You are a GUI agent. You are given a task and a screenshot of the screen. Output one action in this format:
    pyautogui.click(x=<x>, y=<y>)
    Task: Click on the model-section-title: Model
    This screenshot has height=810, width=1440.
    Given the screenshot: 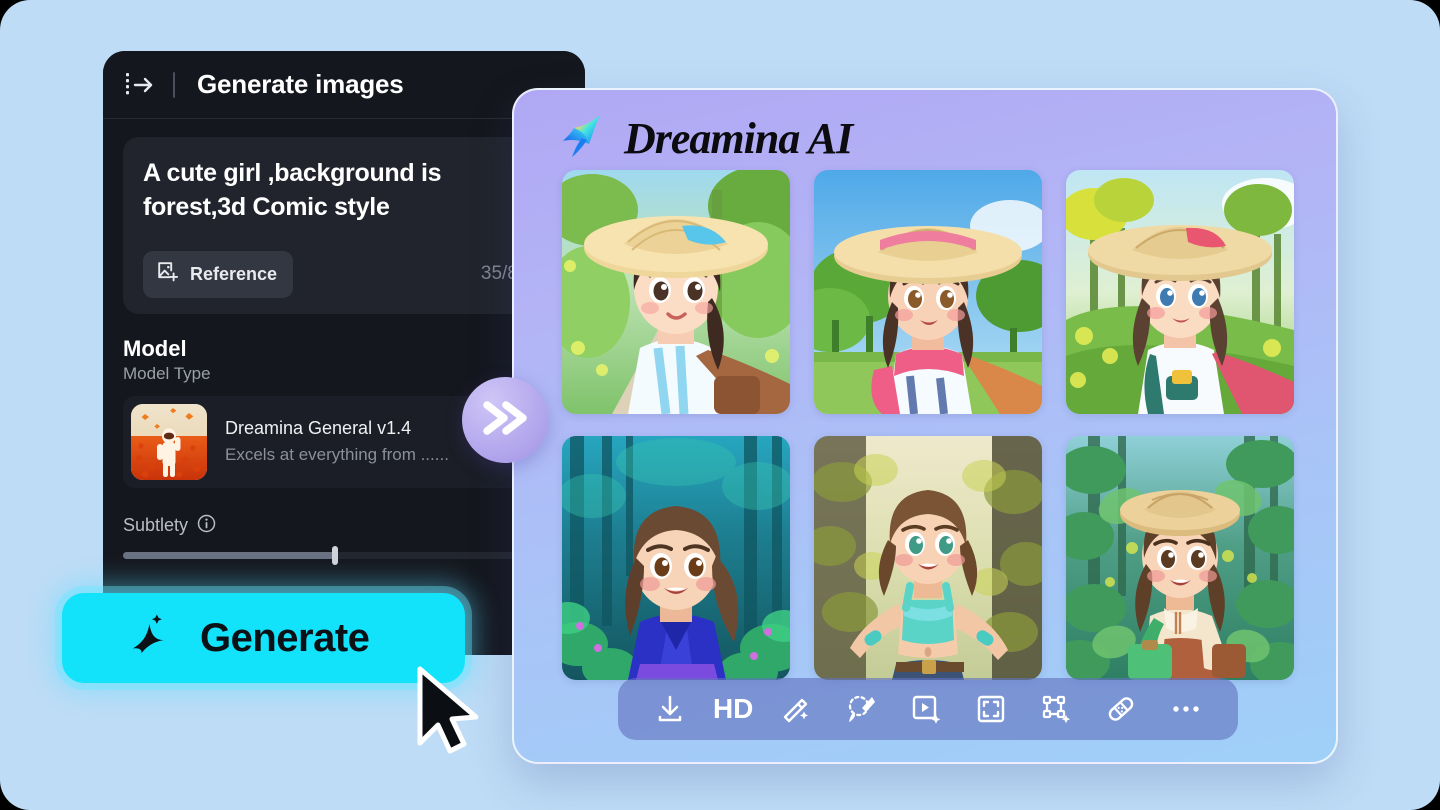 What is the action you would take?
    pyautogui.click(x=155, y=348)
    